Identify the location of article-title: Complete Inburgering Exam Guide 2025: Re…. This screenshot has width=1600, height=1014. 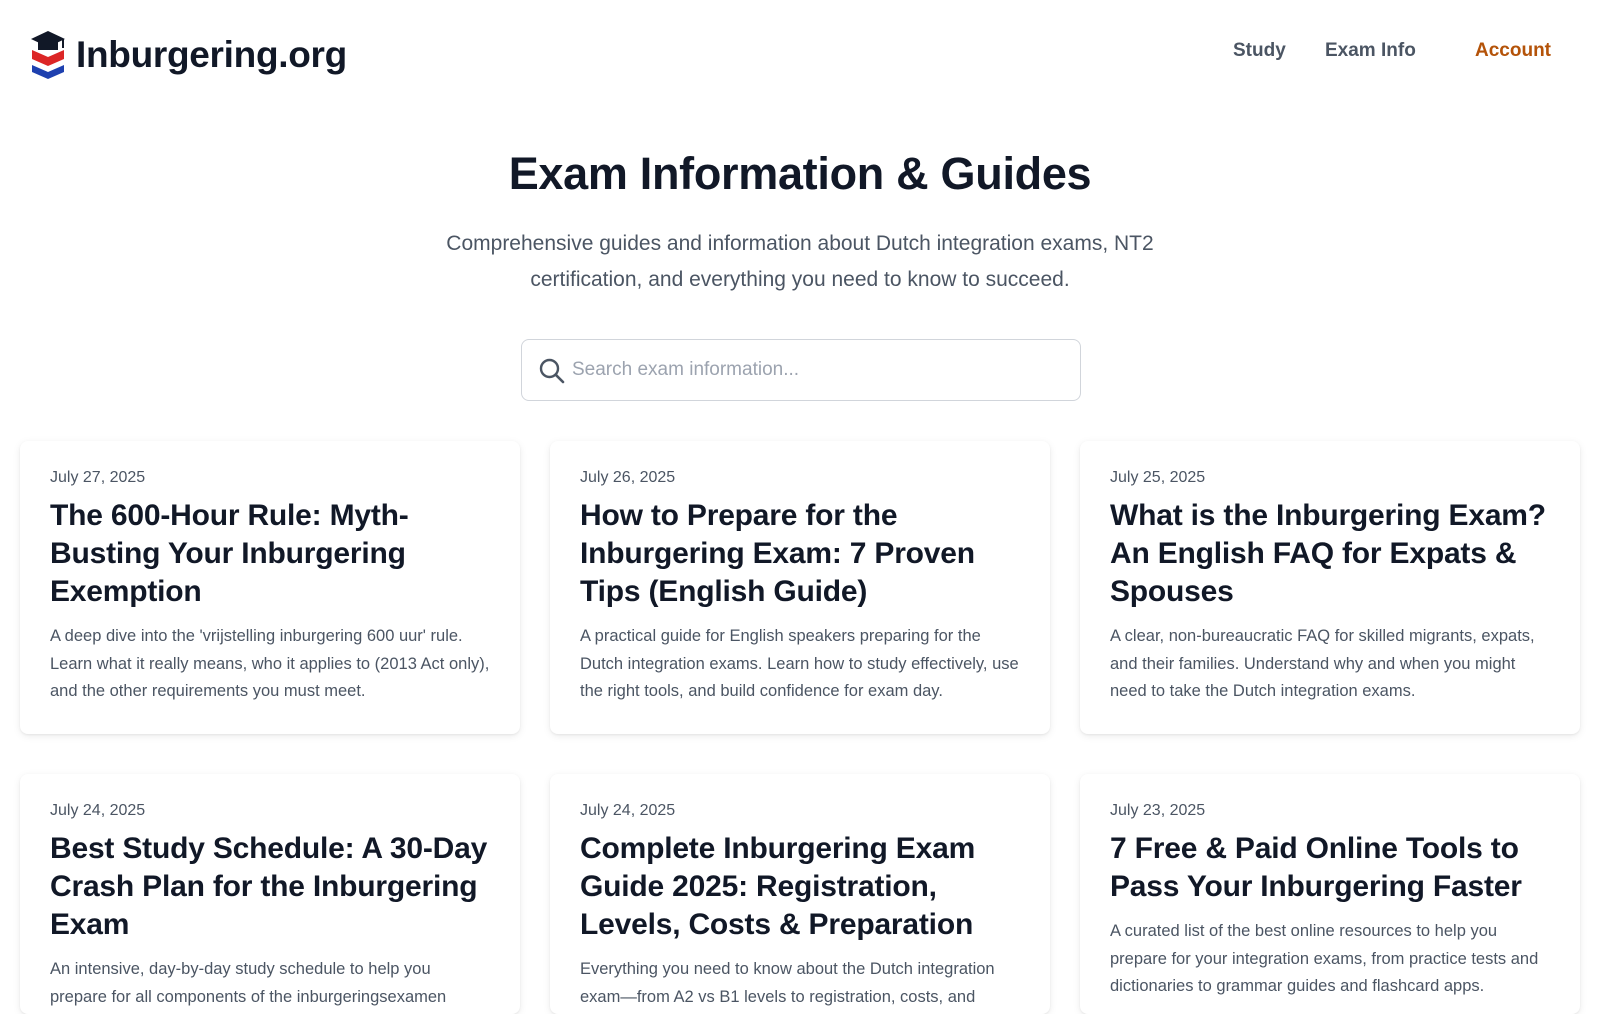
(778, 886).